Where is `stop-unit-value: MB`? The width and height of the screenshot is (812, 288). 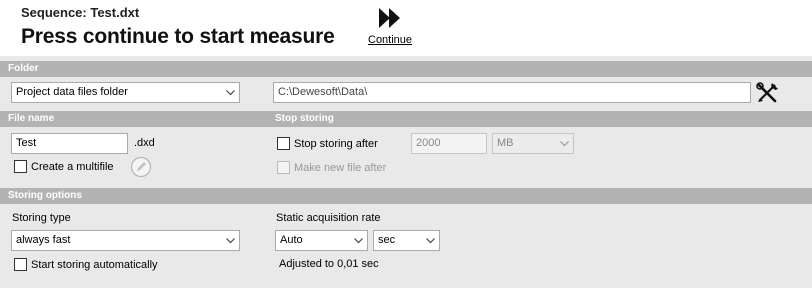
stop-unit-value: MB is located at coordinates (505, 143).